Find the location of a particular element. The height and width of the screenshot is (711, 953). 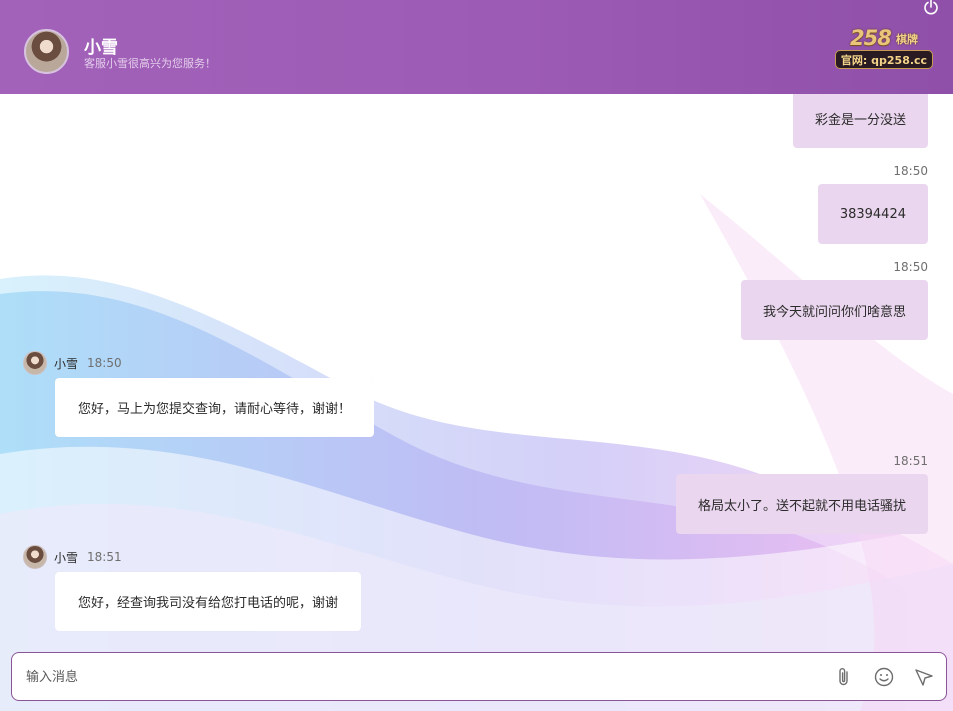

message-bubble-received: 您好，马上为您提交查询，请耐心等待，谢谢！ is located at coordinates (215, 407).